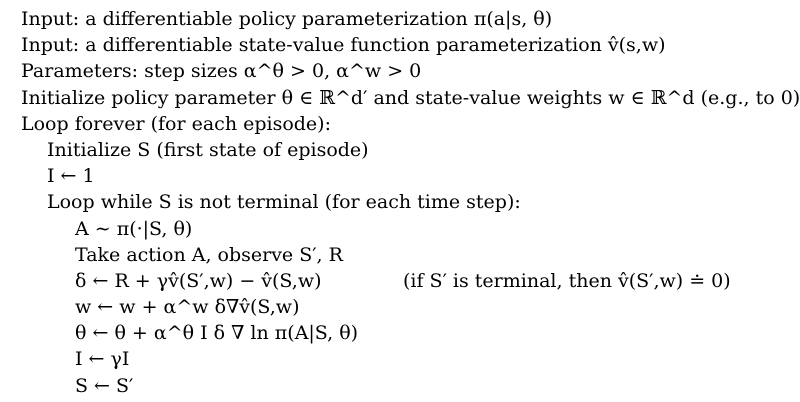 This screenshot has width=800, height=402. I want to click on algo-line-15-text: S ← S′, so click(104, 385).